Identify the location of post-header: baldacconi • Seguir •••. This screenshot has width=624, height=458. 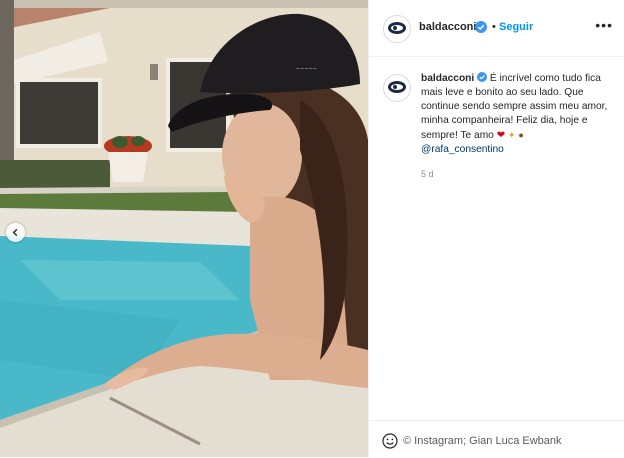
(496, 28).